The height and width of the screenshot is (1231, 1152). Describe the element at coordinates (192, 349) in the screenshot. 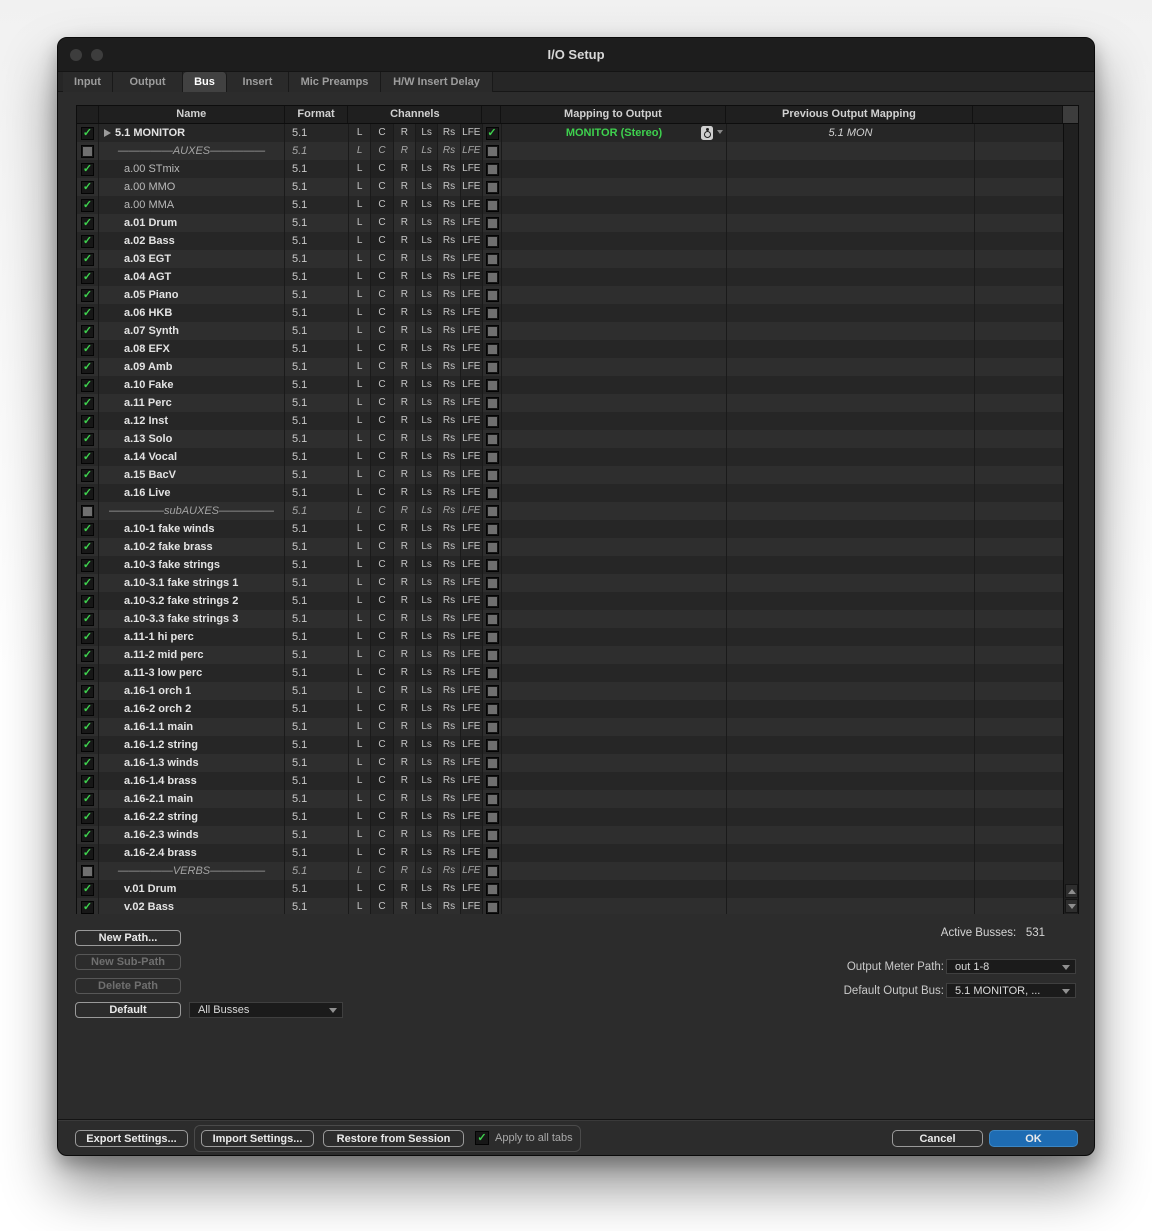

I see `path-name-cell: a.08 EFX` at that location.